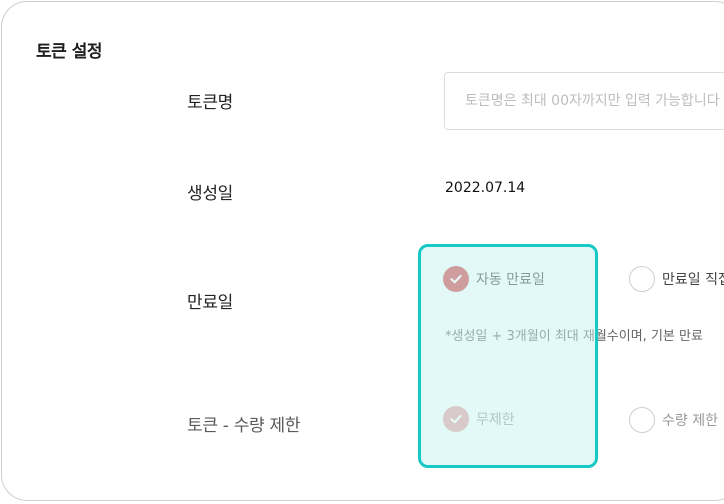 Image resolution: width=724 pixels, height=504 pixels. What do you see at coordinates (485, 188) in the screenshot?
I see `created-date-value: 2022.07.14` at bounding box center [485, 188].